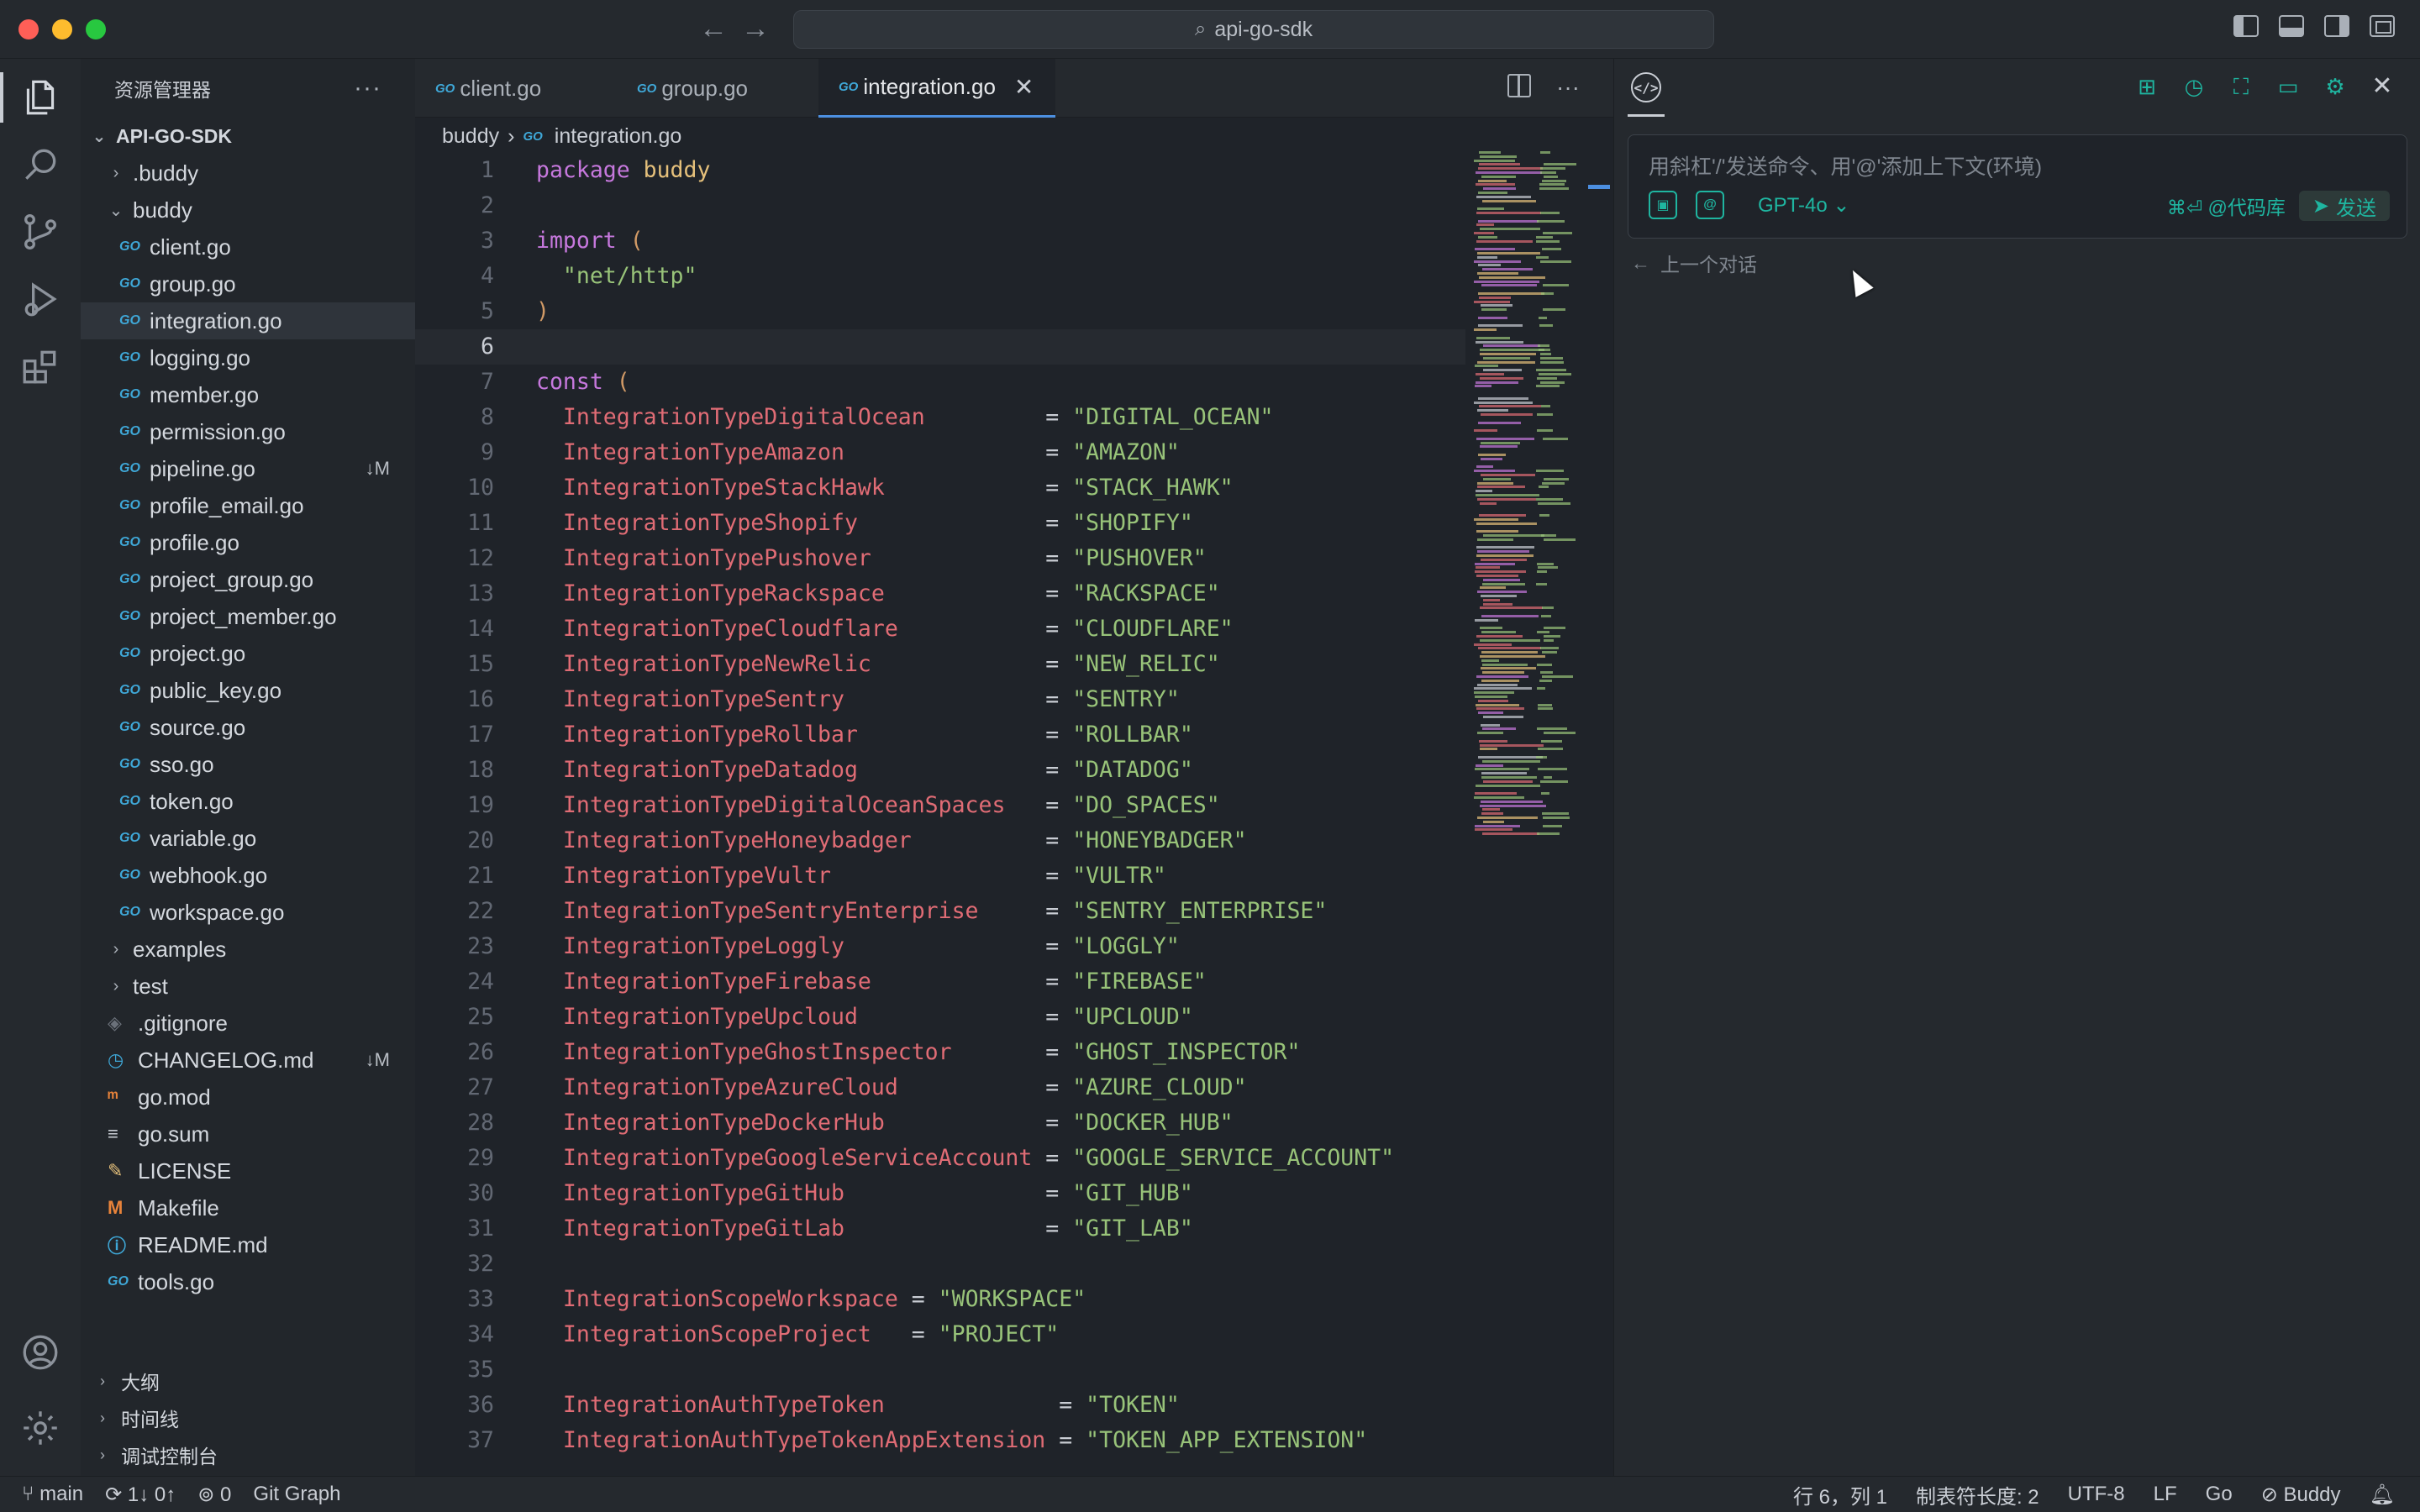 This screenshot has width=2420, height=1512. What do you see at coordinates (2226, 206) in the screenshot?
I see `codebase-shortcut: ⌘⏎ @代码库` at bounding box center [2226, 206].